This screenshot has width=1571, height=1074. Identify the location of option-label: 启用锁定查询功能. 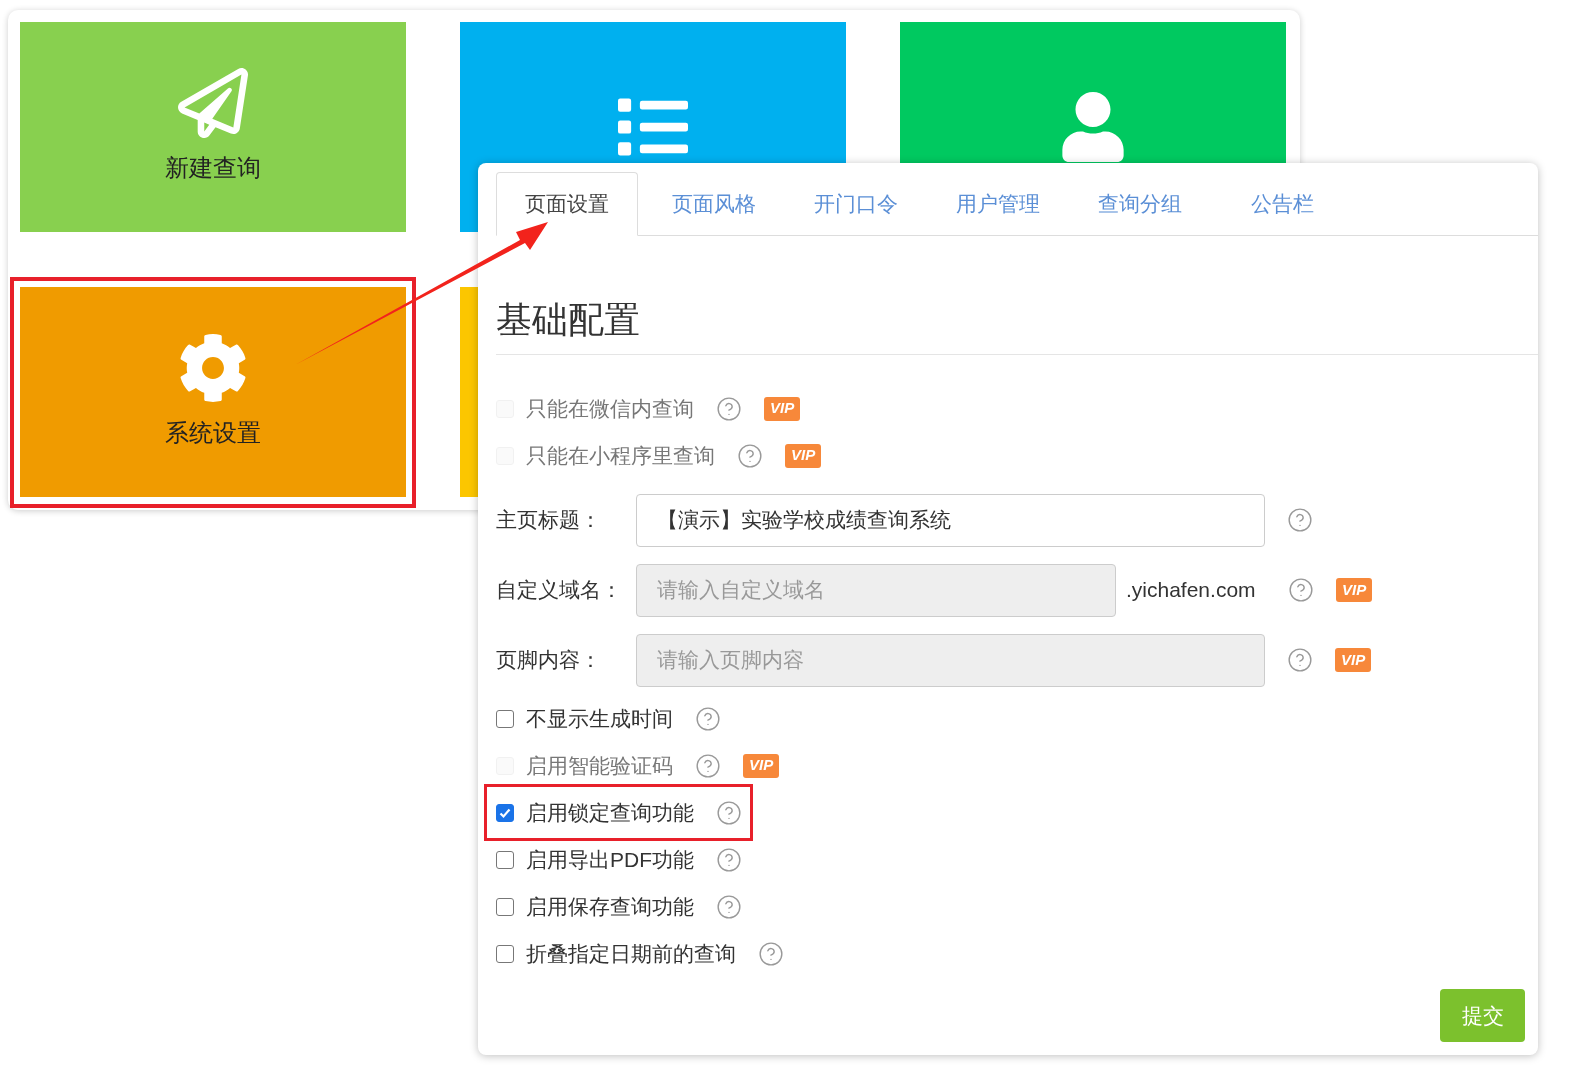
(610, 812).